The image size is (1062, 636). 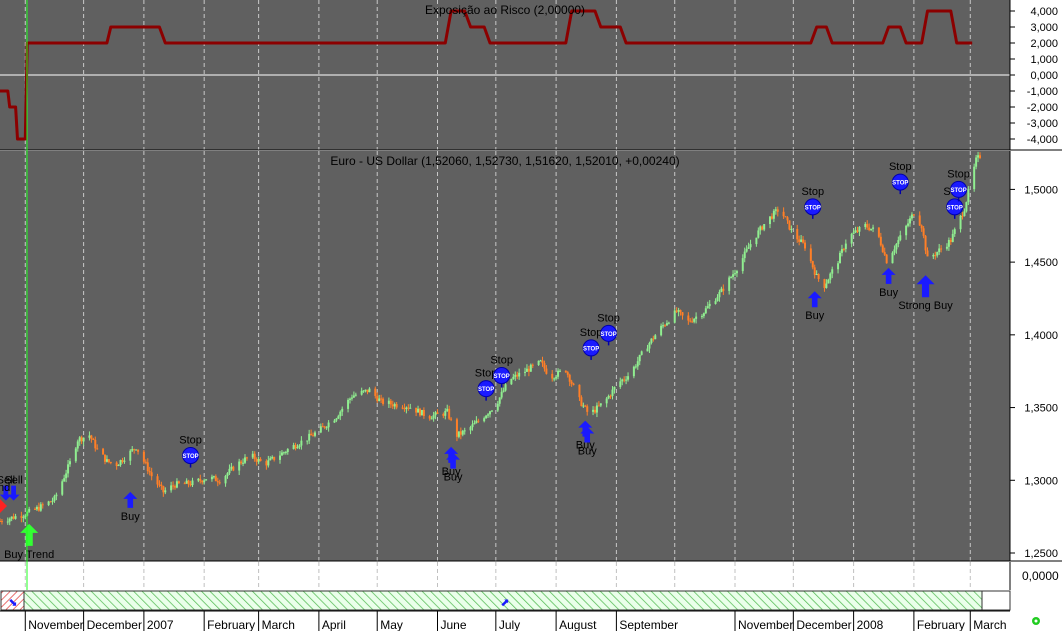 What do you see at coordinates (996, 600) in the screenshot?
I see `scrollbar-right-area` at bounding box center [996, 600].